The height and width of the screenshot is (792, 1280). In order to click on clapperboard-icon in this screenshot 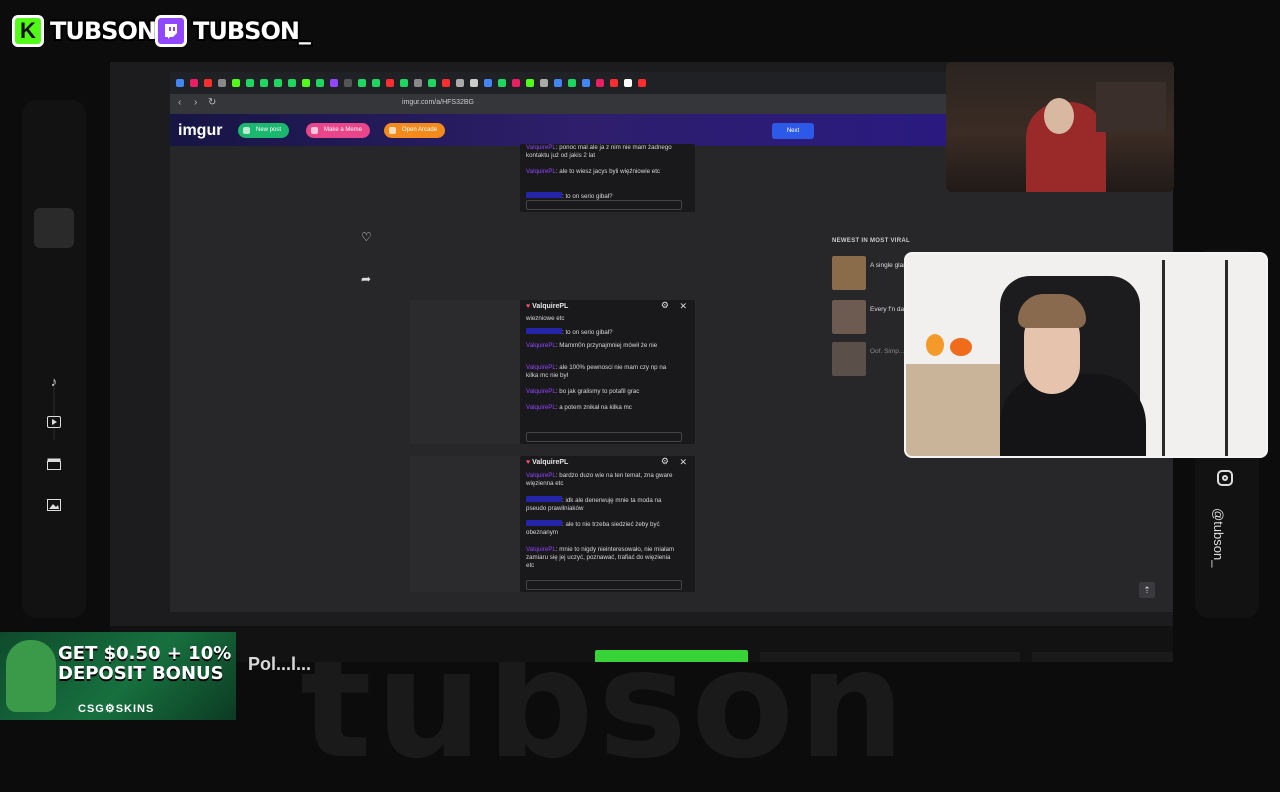, I will do `click(54, 466)`.